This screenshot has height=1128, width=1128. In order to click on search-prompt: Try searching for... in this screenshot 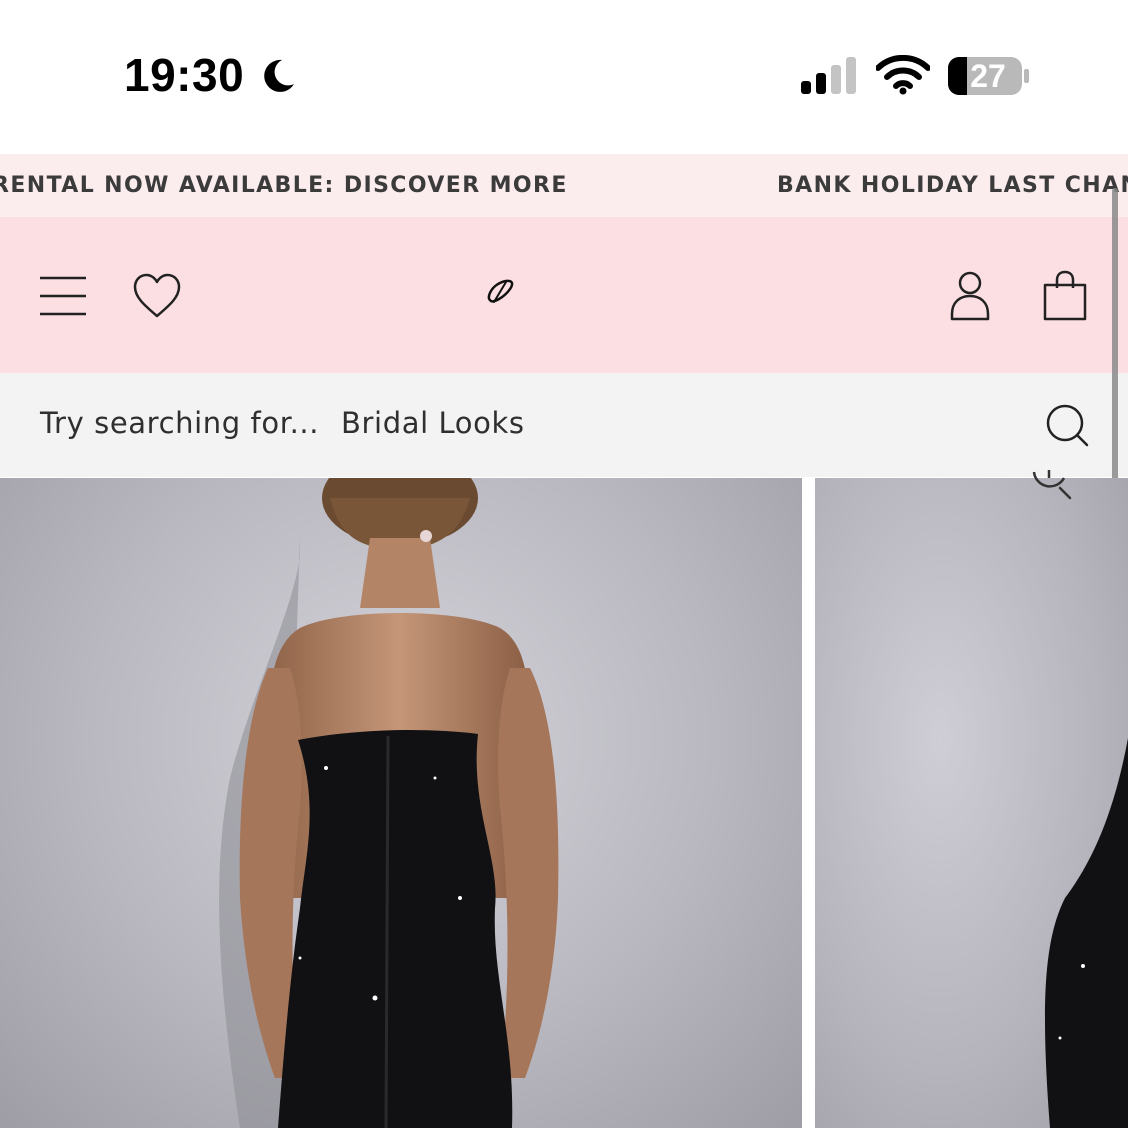, I will do `click(180, 423)`.